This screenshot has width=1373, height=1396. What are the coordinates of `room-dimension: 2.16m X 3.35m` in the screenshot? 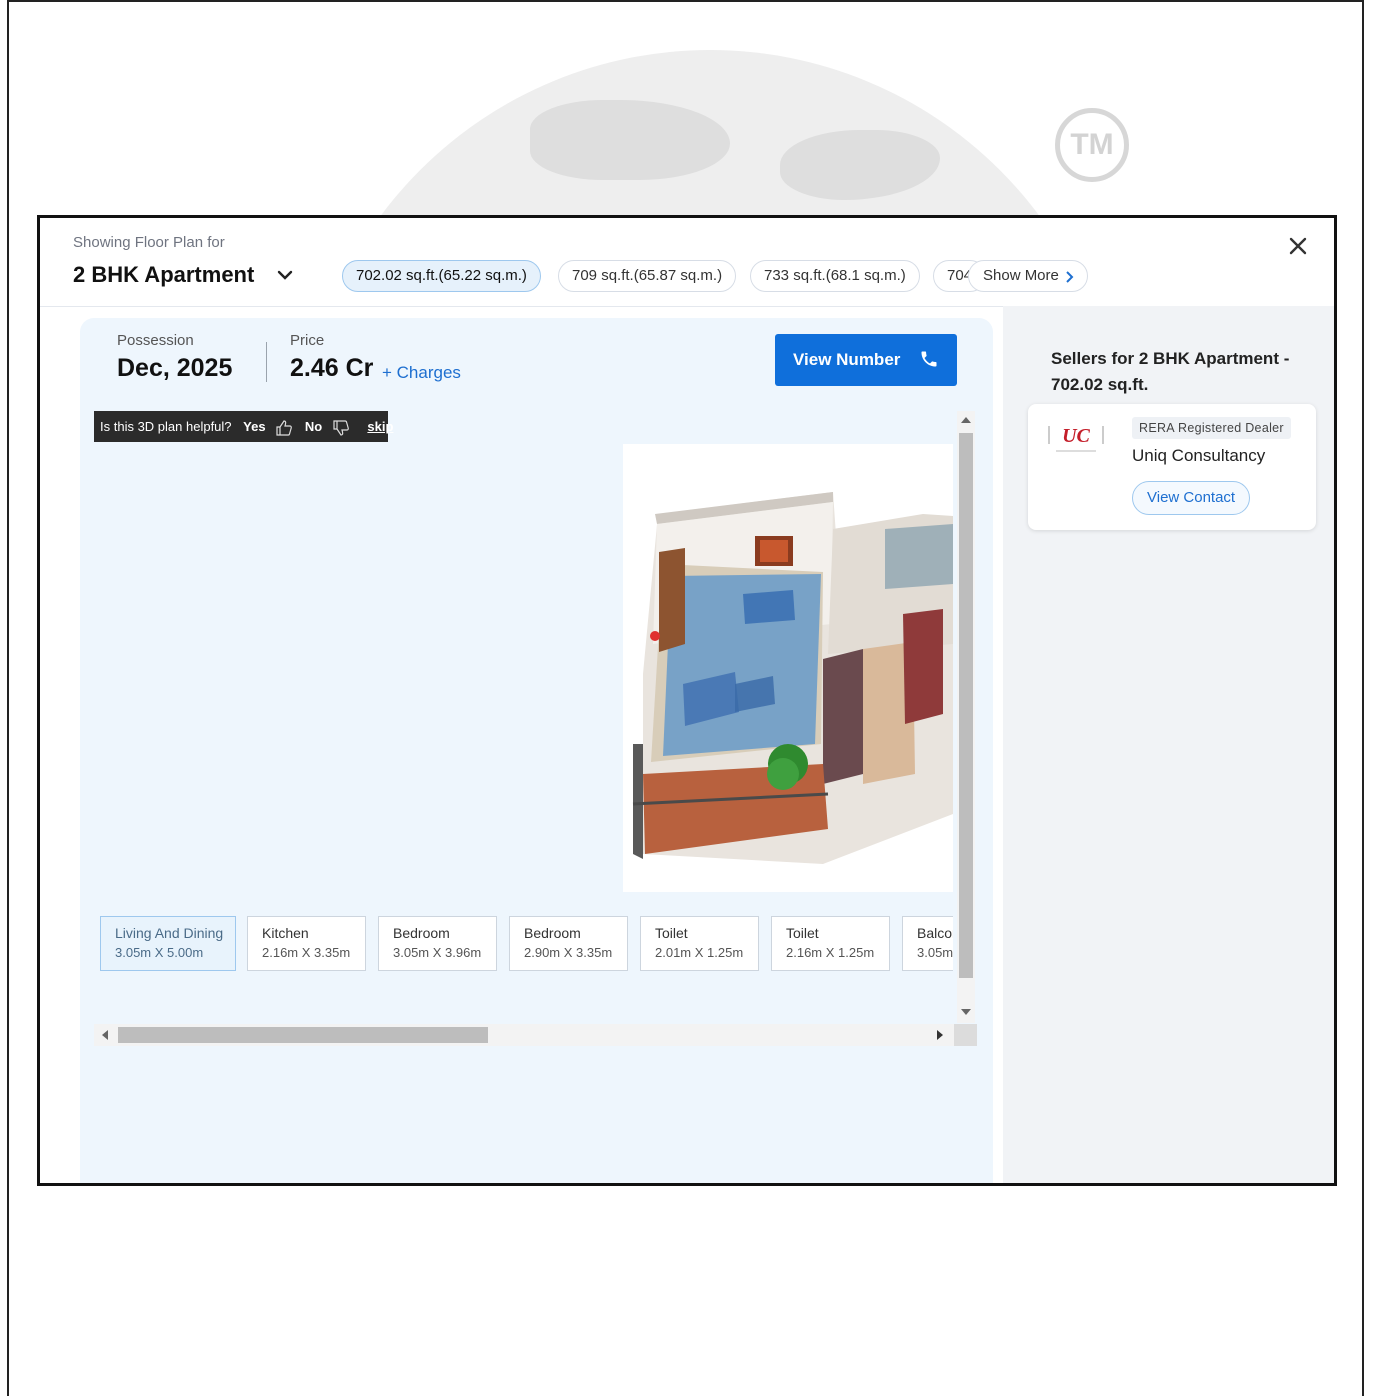 It's located at (306, 952).